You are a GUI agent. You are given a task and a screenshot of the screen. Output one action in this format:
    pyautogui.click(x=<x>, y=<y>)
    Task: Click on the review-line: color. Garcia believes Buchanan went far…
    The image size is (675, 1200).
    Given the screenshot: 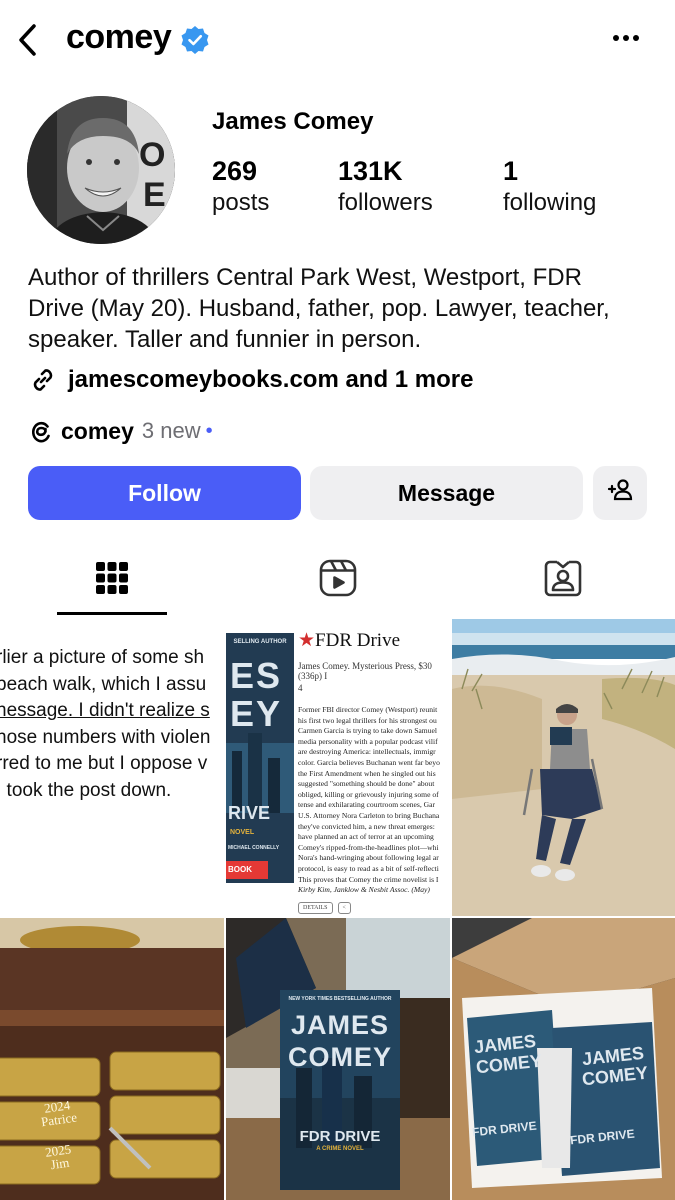 What is the action you would take?
    pyautogui.click(x=369, y=762)
    